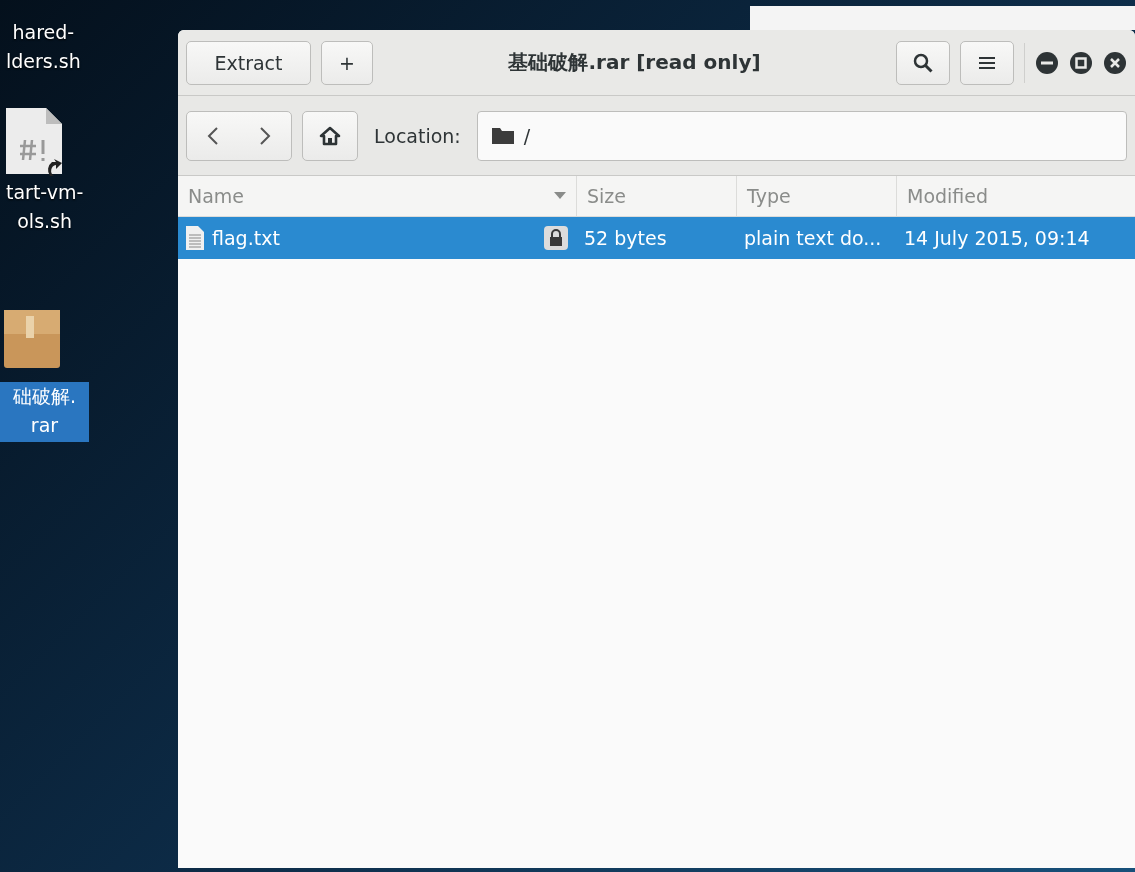 The height and width of the screenshot is (872, 1135). What do you see at coordinates (45, 207) in the screenshot?
I see `file-label: tart-vm- ols.sh` at bounding box center [45, 207].